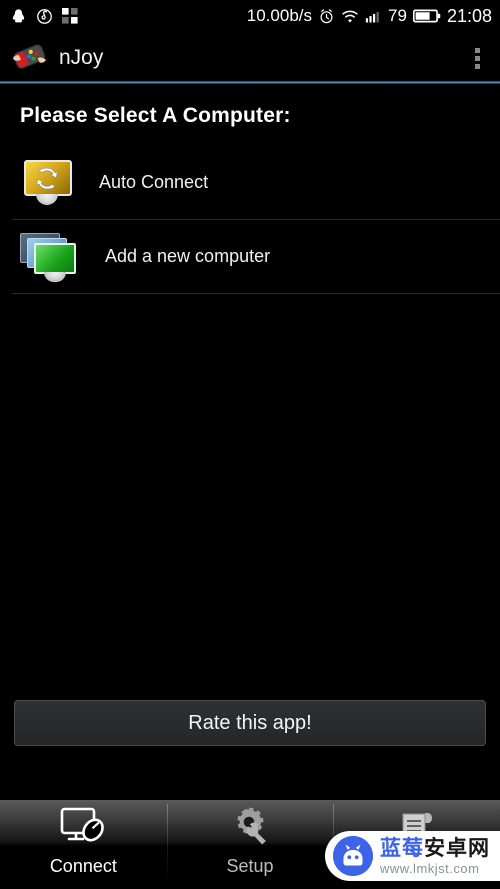 This screenshot has width=500, height=889. I want to click on netease-music-icon, so click(44, 16).